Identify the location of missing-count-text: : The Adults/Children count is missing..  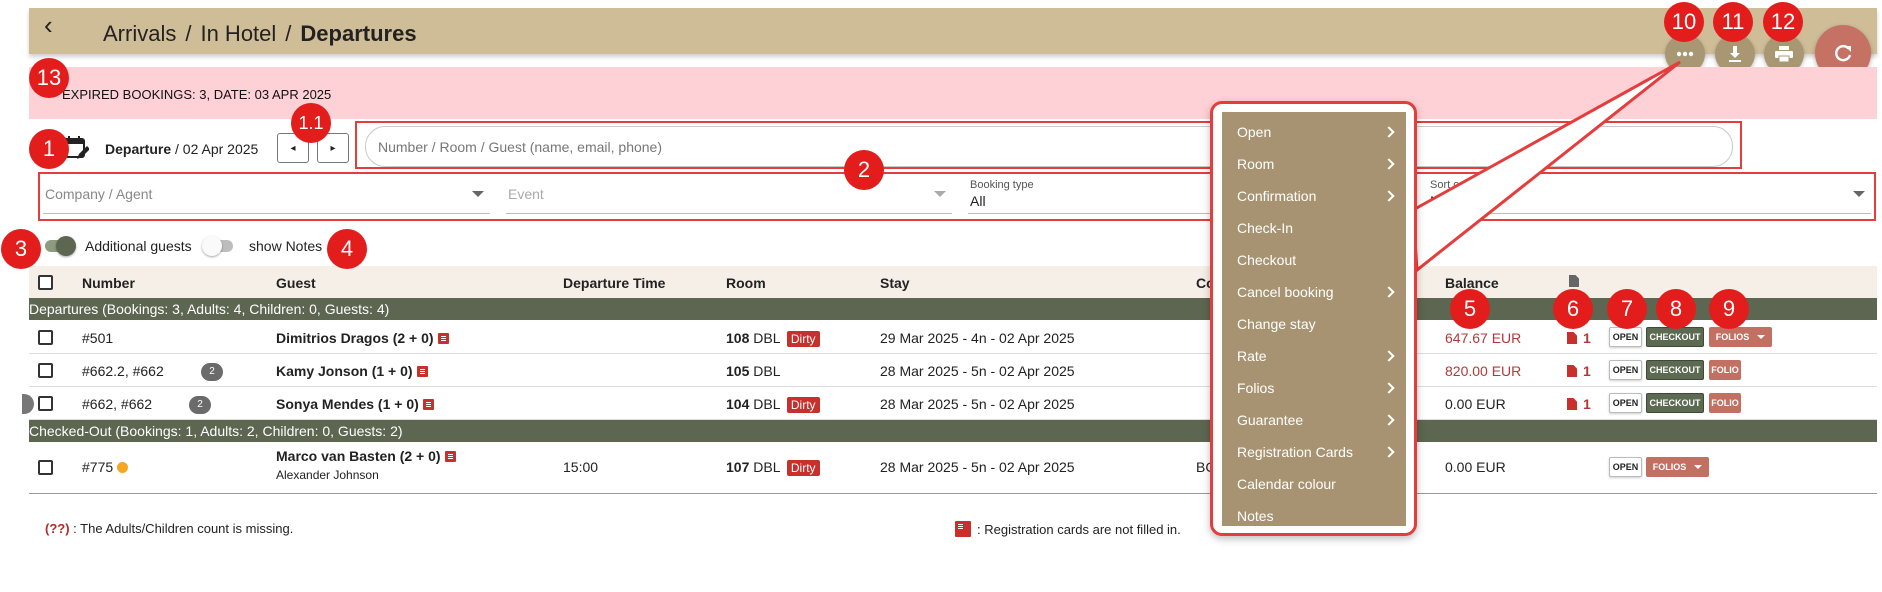
(181, 528).